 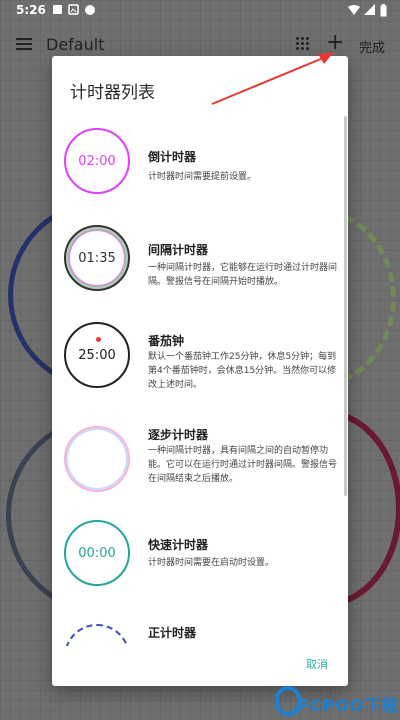 I want to click on timer-item-name: 正计时器, so click(x=172, y=633).